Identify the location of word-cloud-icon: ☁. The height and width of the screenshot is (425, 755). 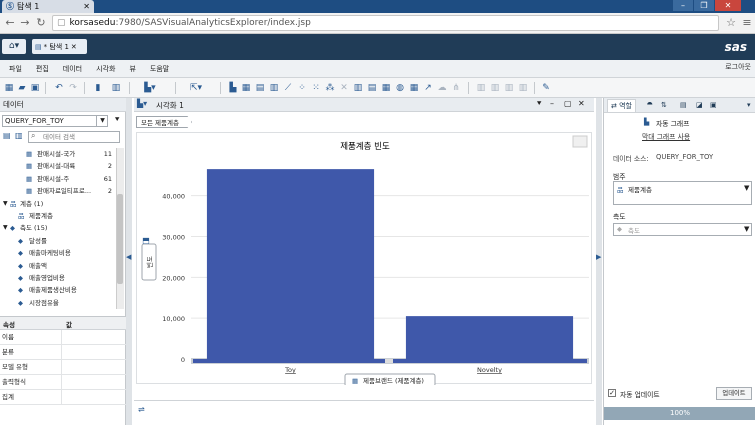
(442, 88).